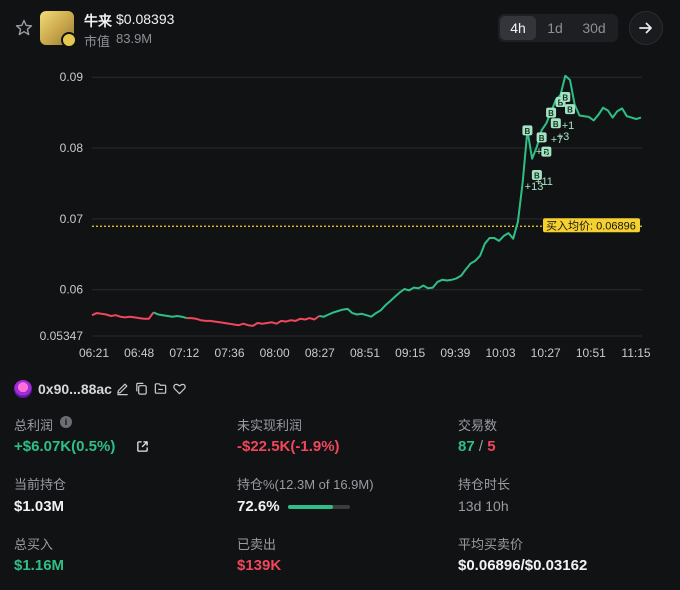 This screenshot has width=680, height=590. Describe the element at coordinates (555, 28) in the screenshot. I see `timeframe-1d-button: 1d` at that location.